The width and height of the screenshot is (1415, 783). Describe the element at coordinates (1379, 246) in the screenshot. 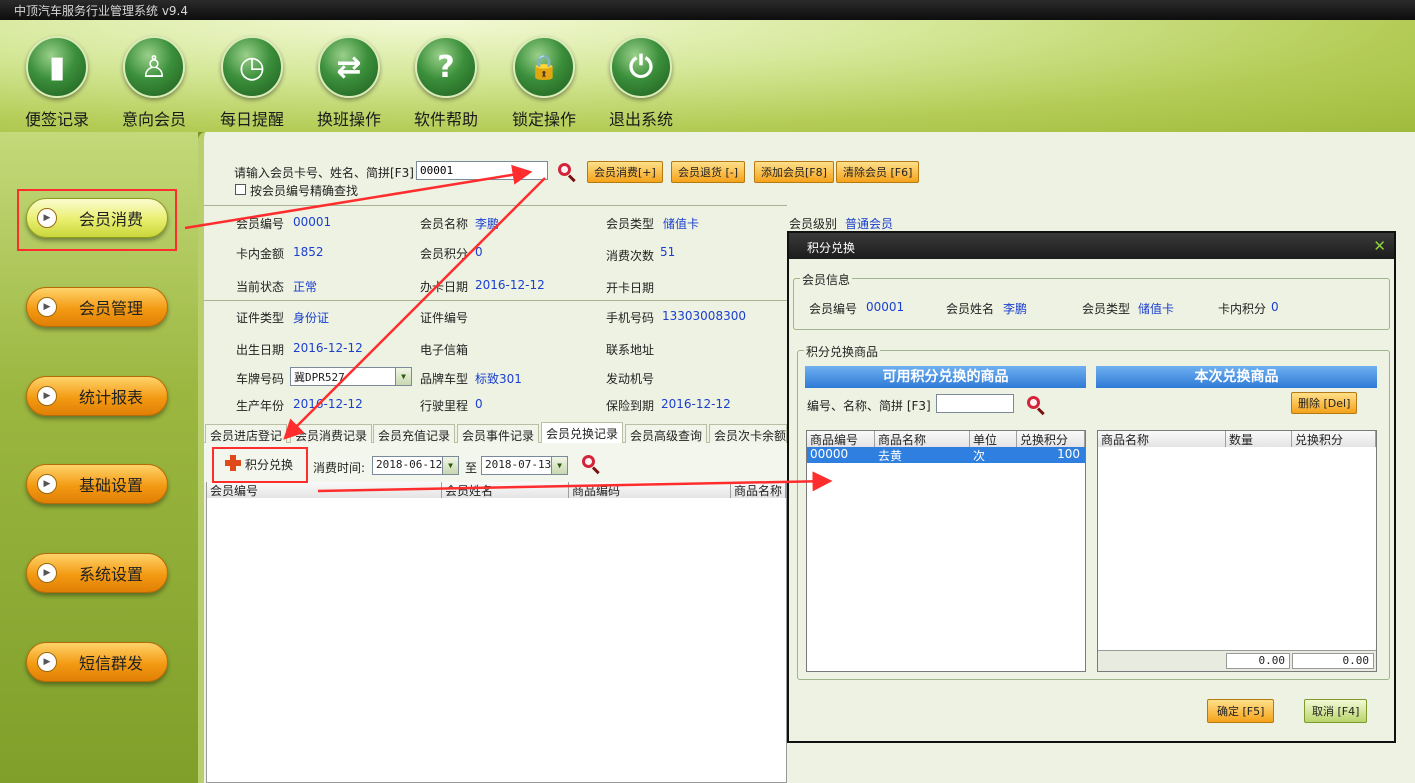

I see `close-icon: ✕` at that location.